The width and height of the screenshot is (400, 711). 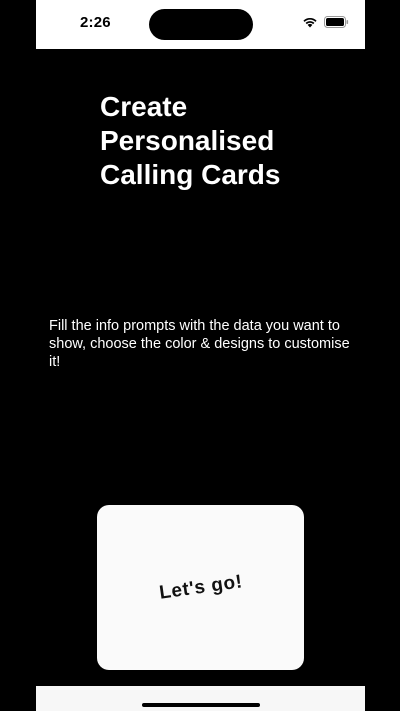 I want to click on status-icons, so click(x=325, y=22).